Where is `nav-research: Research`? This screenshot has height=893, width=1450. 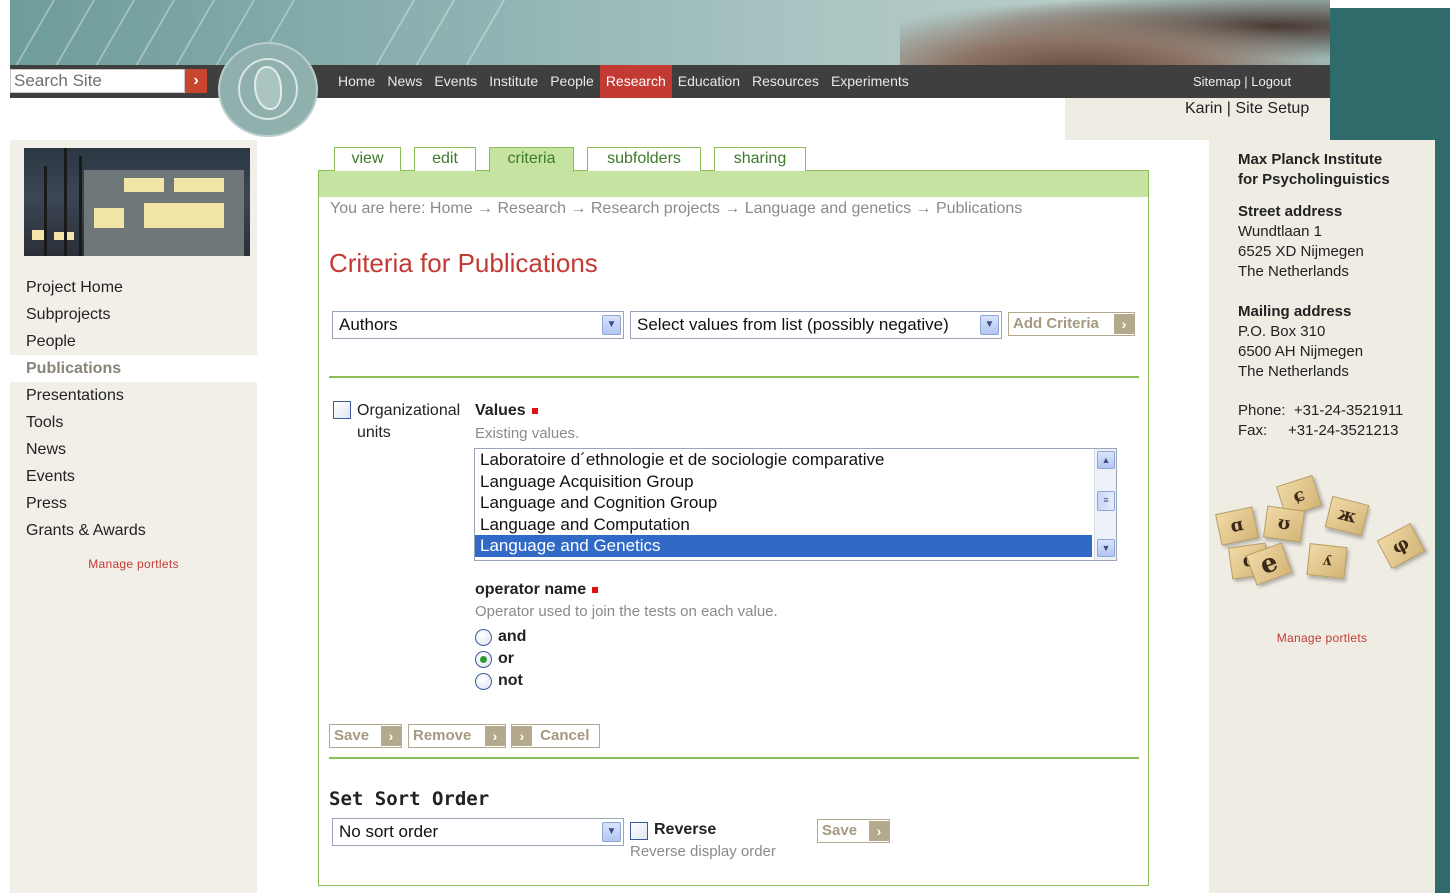
nav-research: Research is located at coordinates (635, 81).